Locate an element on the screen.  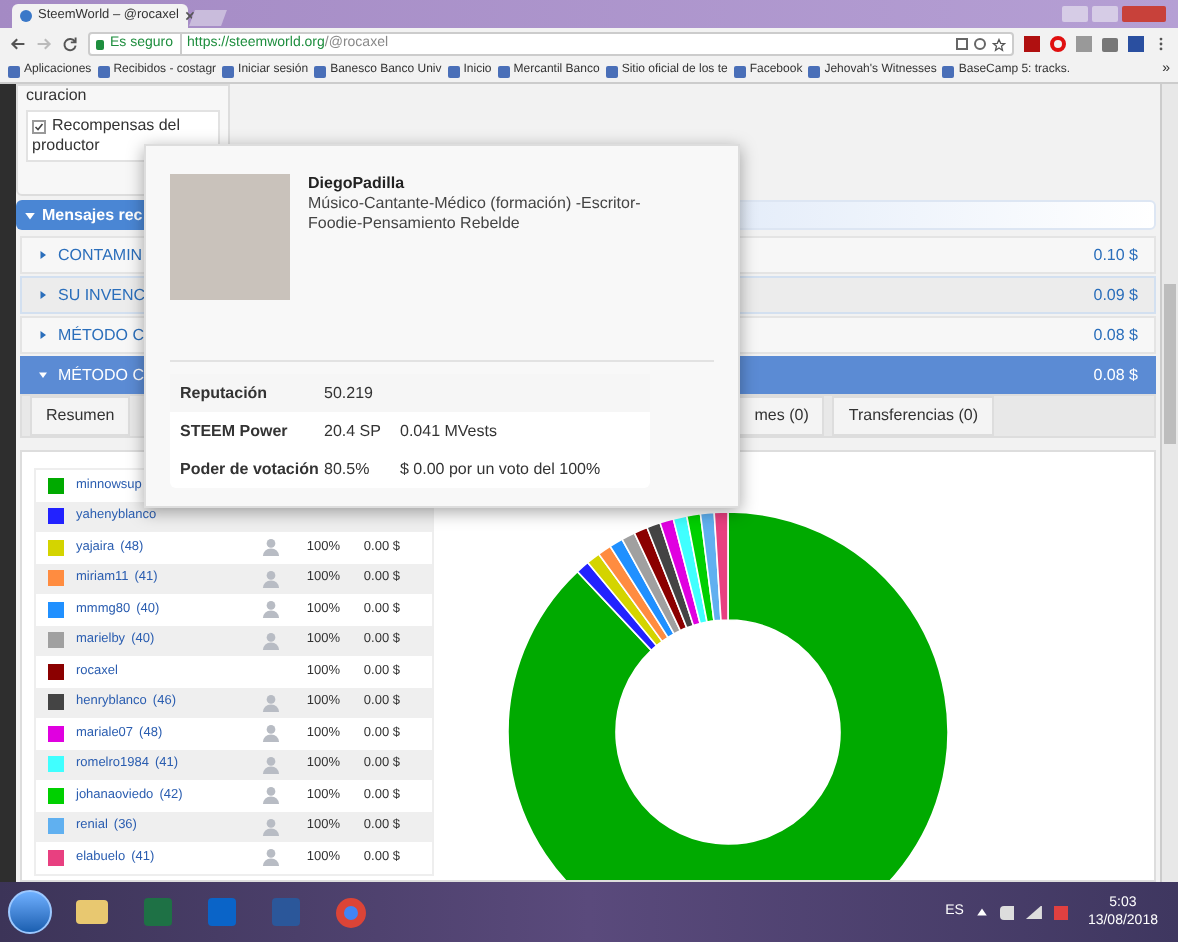
detail-tab: Resumen is located at coordinates (80, 416).